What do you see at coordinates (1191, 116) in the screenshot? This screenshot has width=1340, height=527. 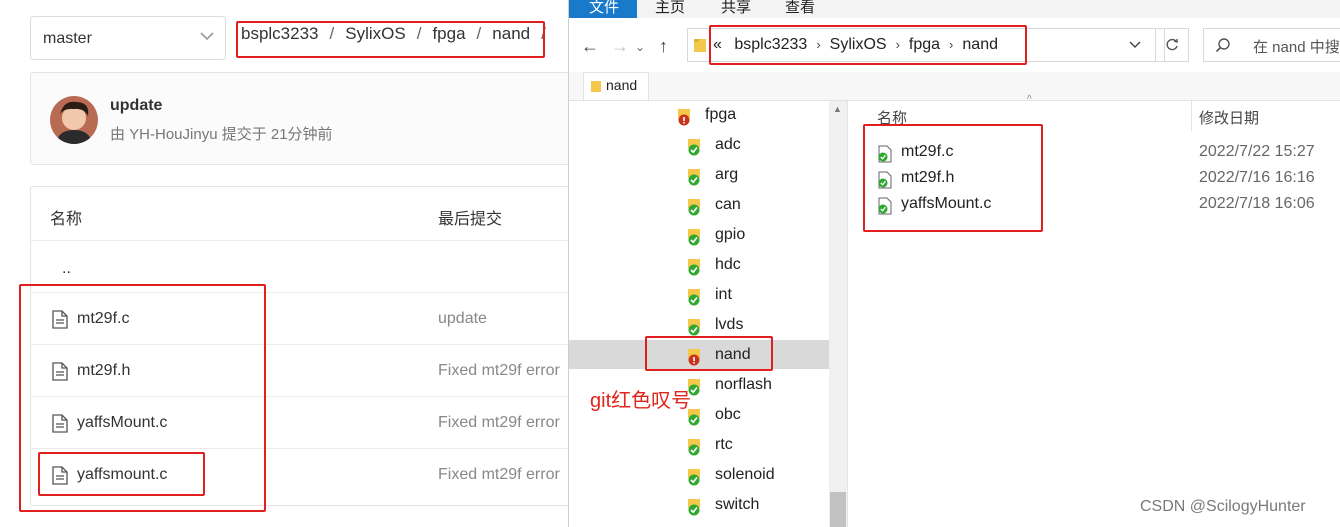 I see `column-divider` at bounding box center [1191, 116].